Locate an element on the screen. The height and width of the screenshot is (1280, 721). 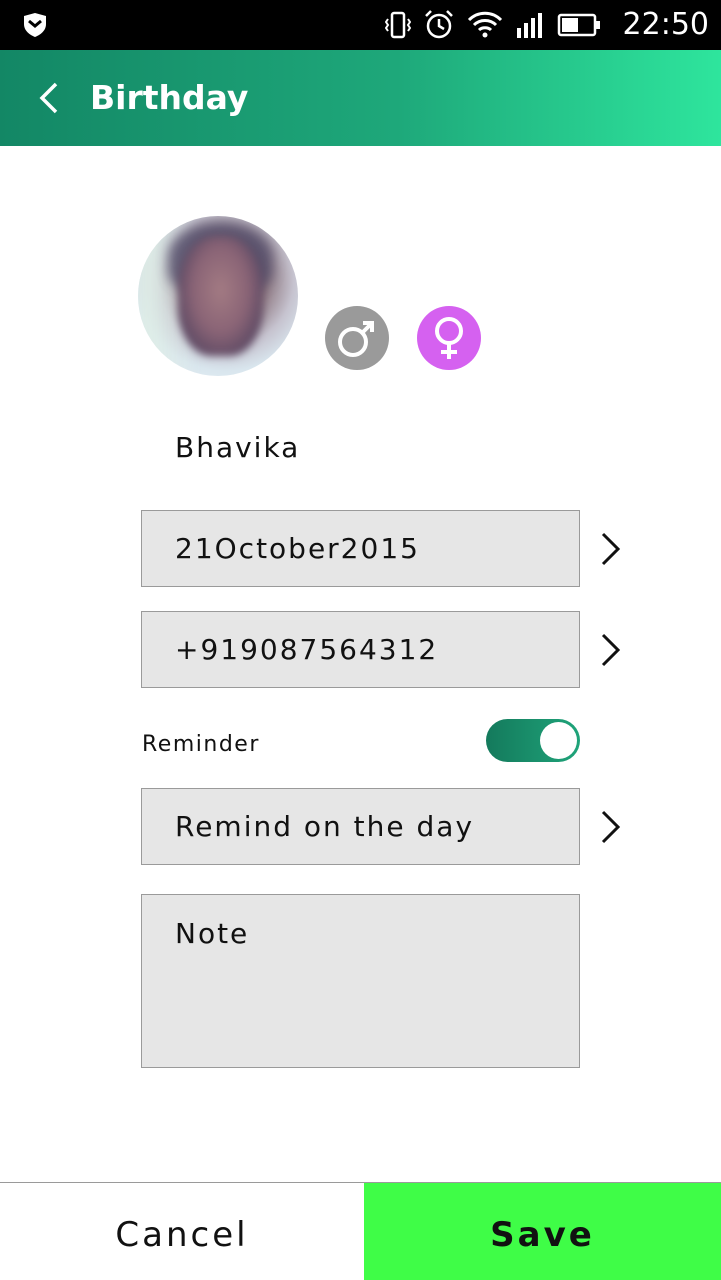
reminder-toggle is located at coordinates (533, 740).